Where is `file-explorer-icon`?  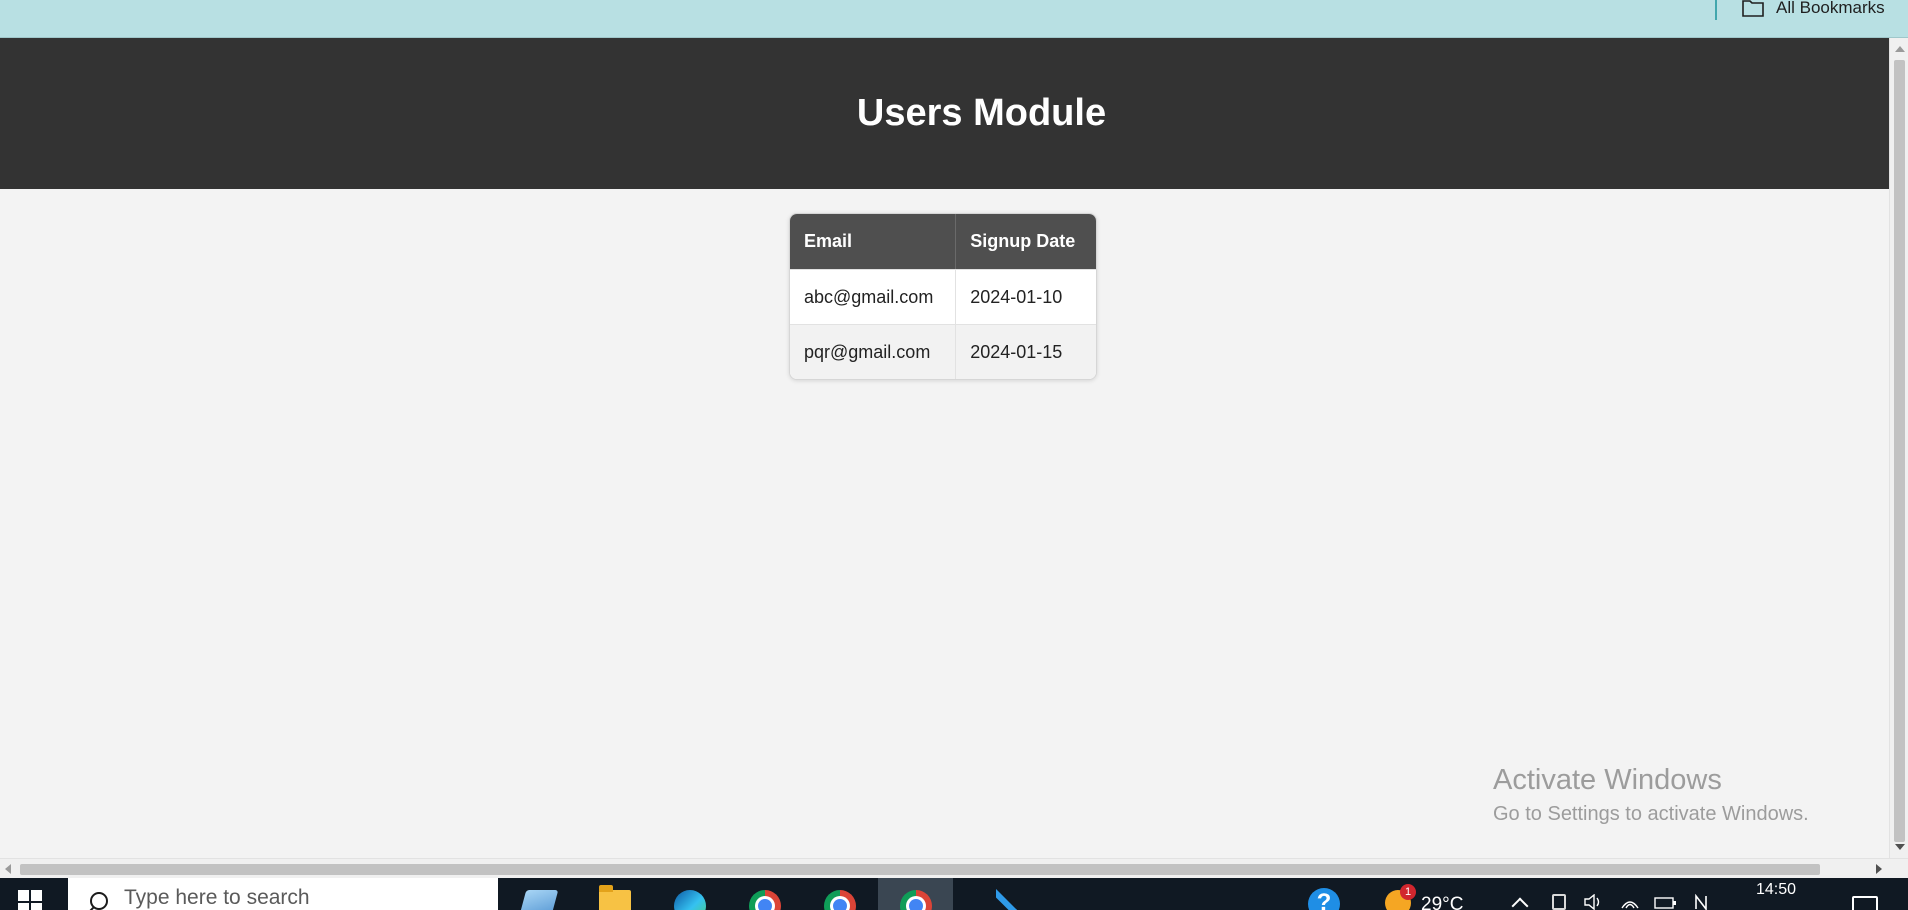 file-explorer-icon is located at coordinates (615, 897).